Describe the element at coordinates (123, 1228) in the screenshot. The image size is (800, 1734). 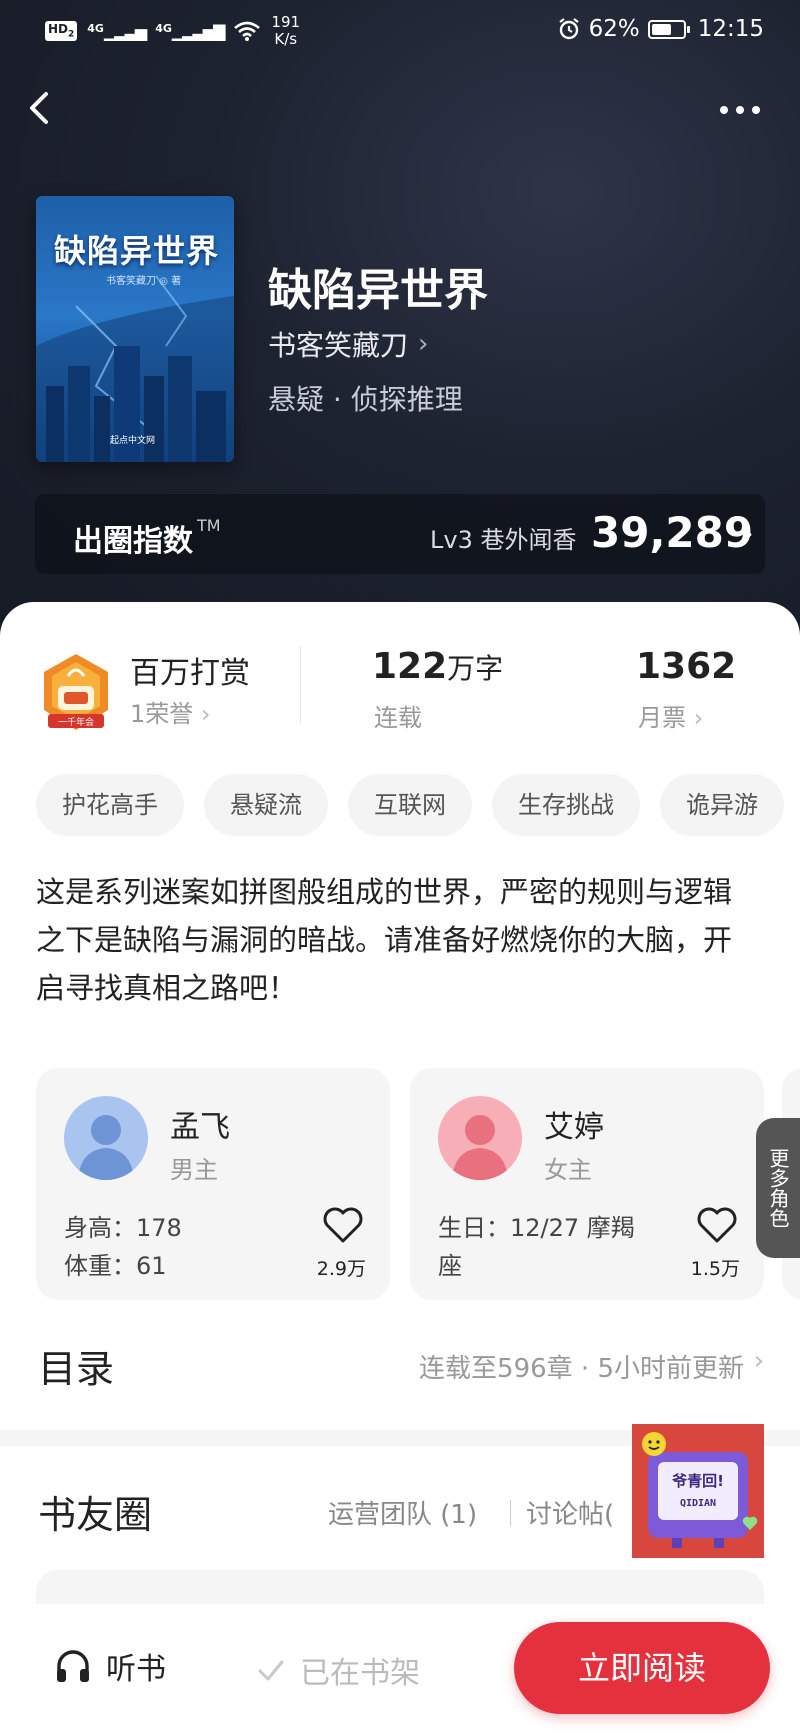
I see `character-detail: 身高：178` at that location.